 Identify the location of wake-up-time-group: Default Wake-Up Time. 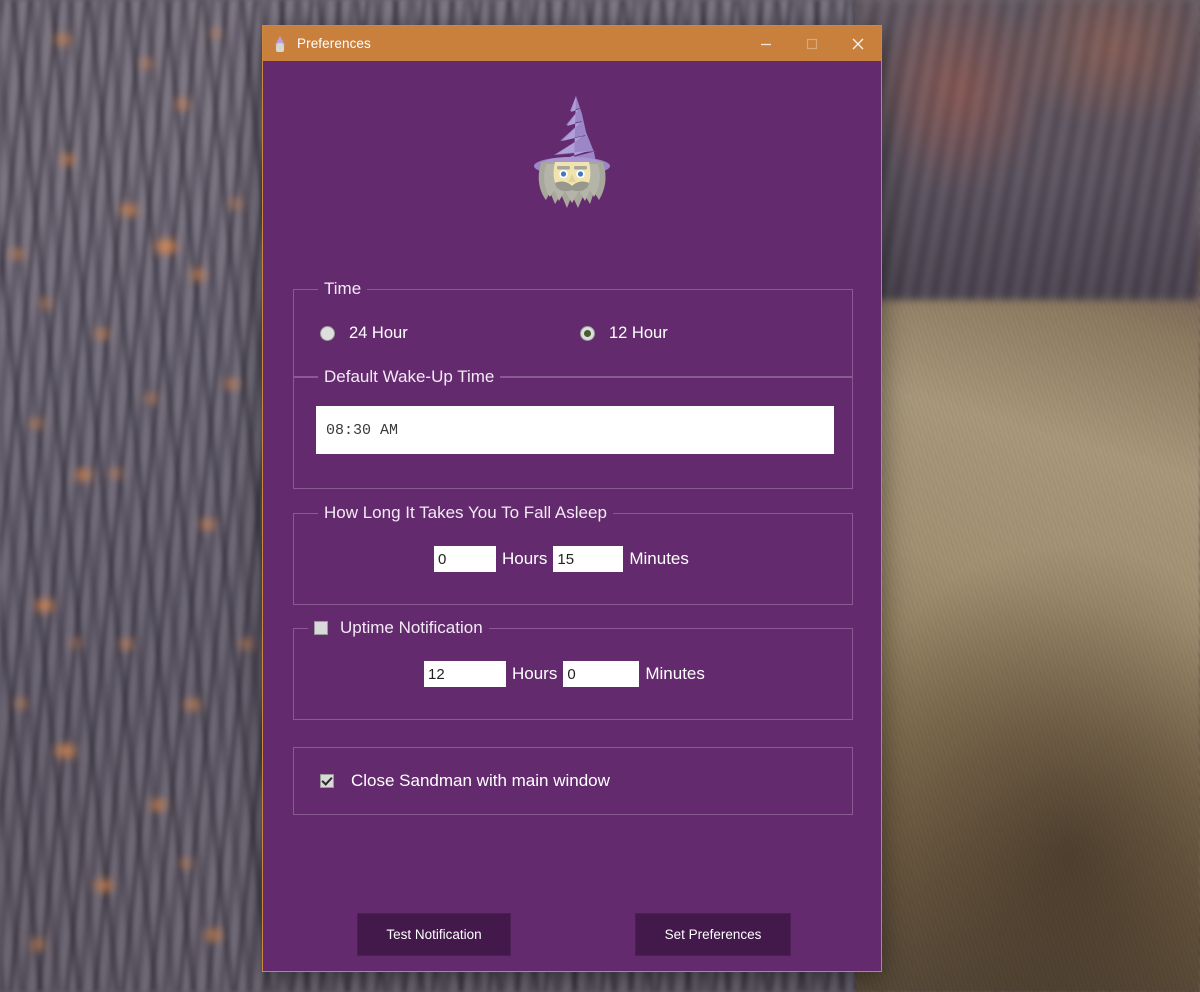
(573, 428).